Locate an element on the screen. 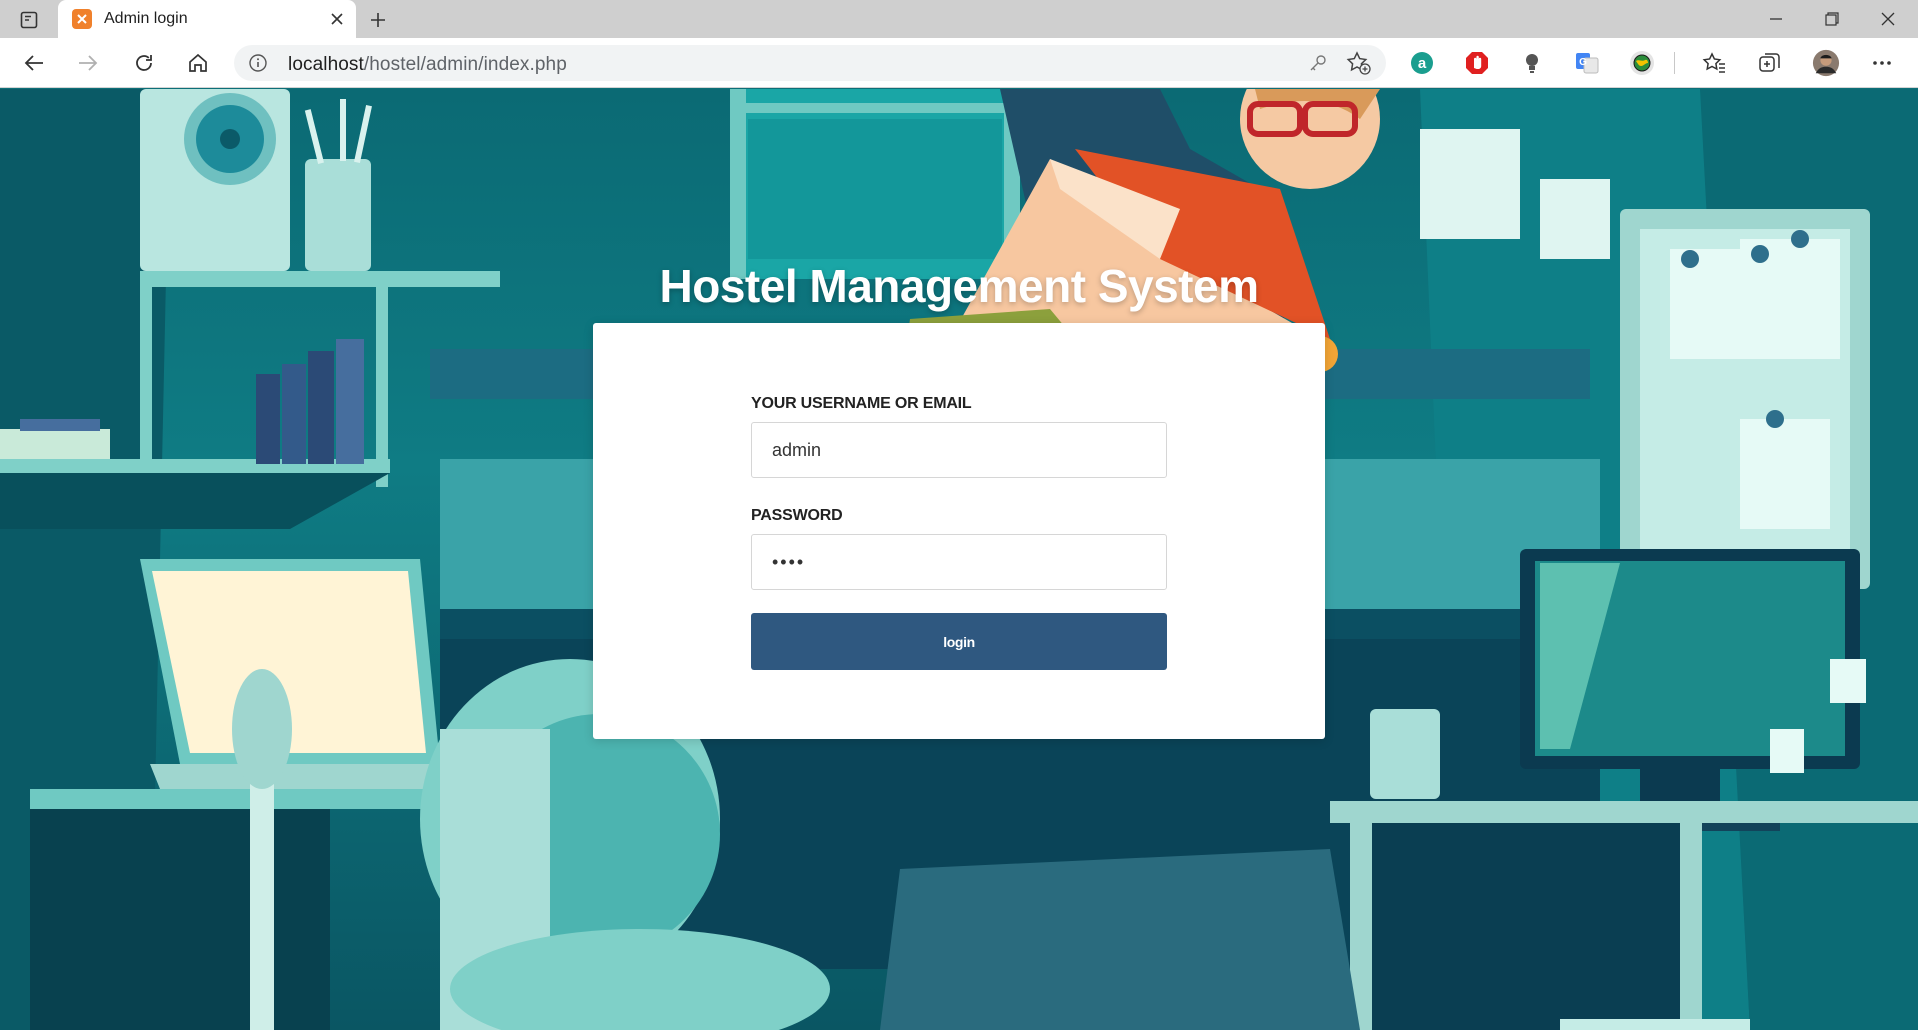  page-title: Hostel Management System is located at coordinates (959, 286).